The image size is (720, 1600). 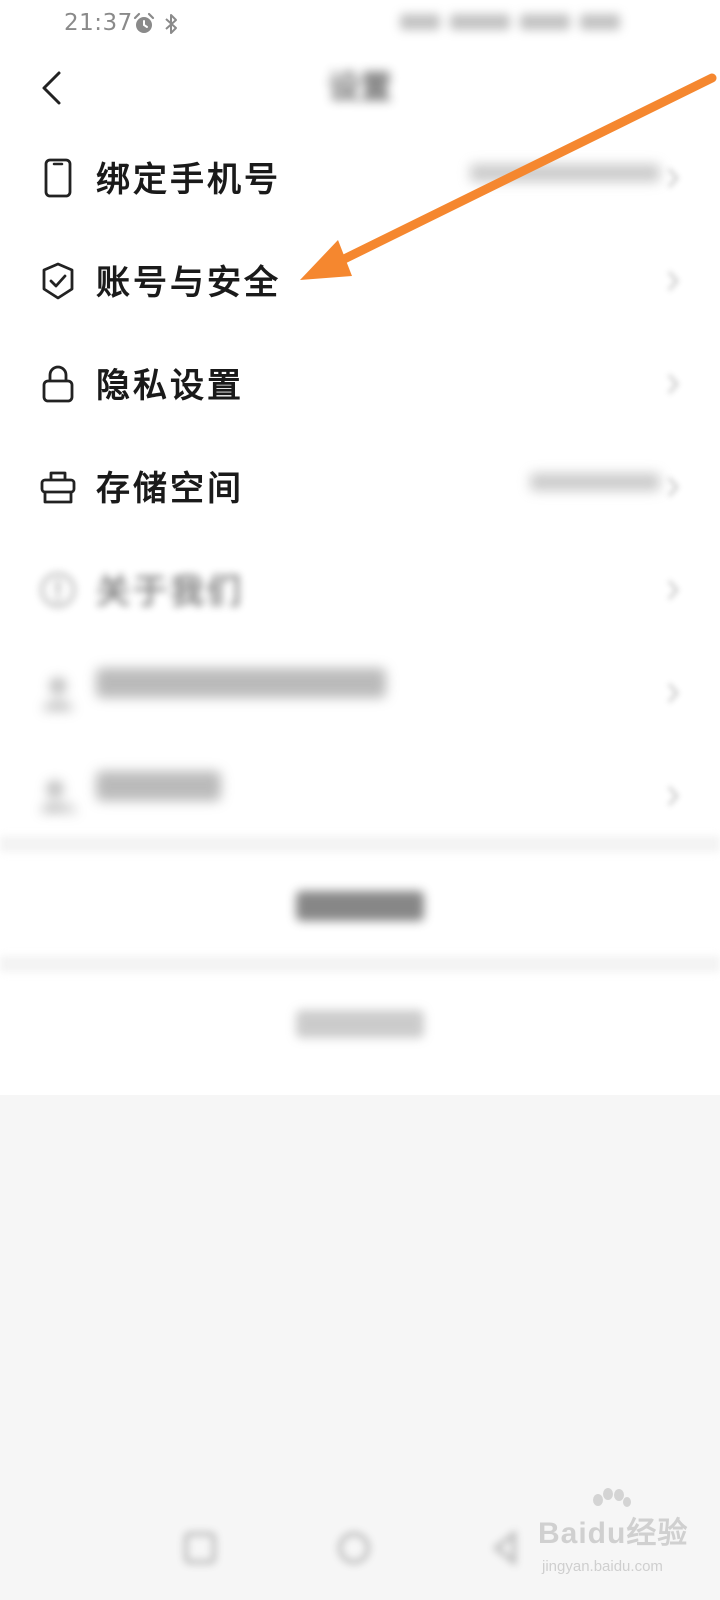 I want to click on lock-icon, so click(x=58, y=384).